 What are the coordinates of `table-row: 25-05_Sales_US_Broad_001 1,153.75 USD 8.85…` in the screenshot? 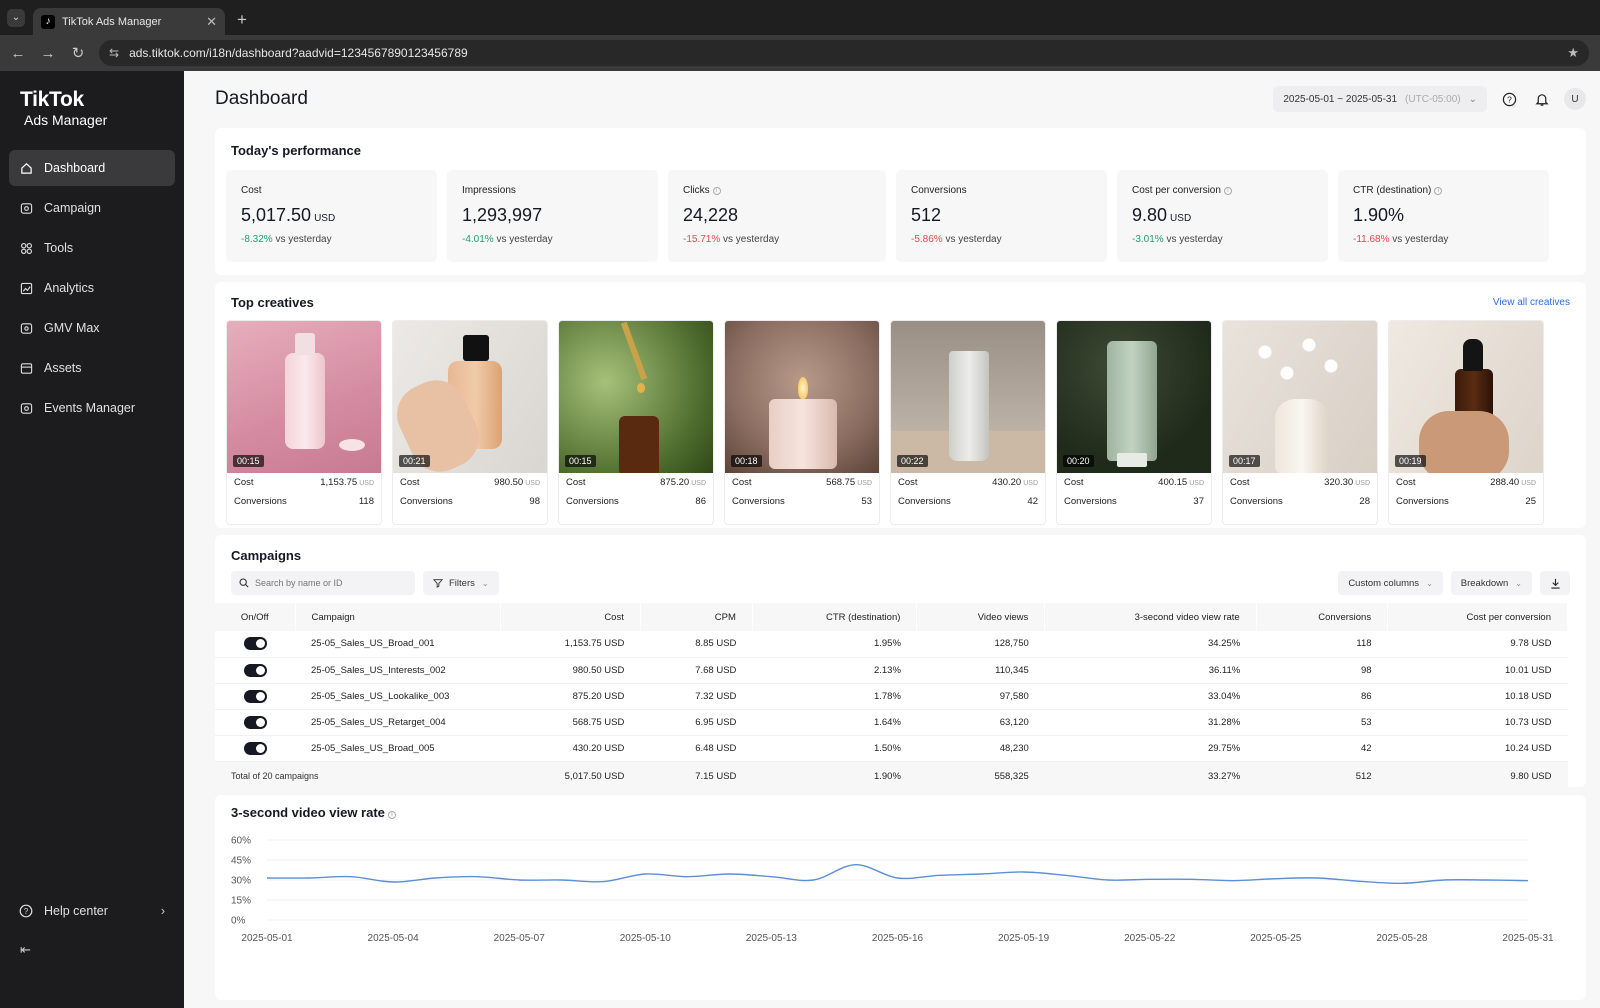 It's located at (891, 644).